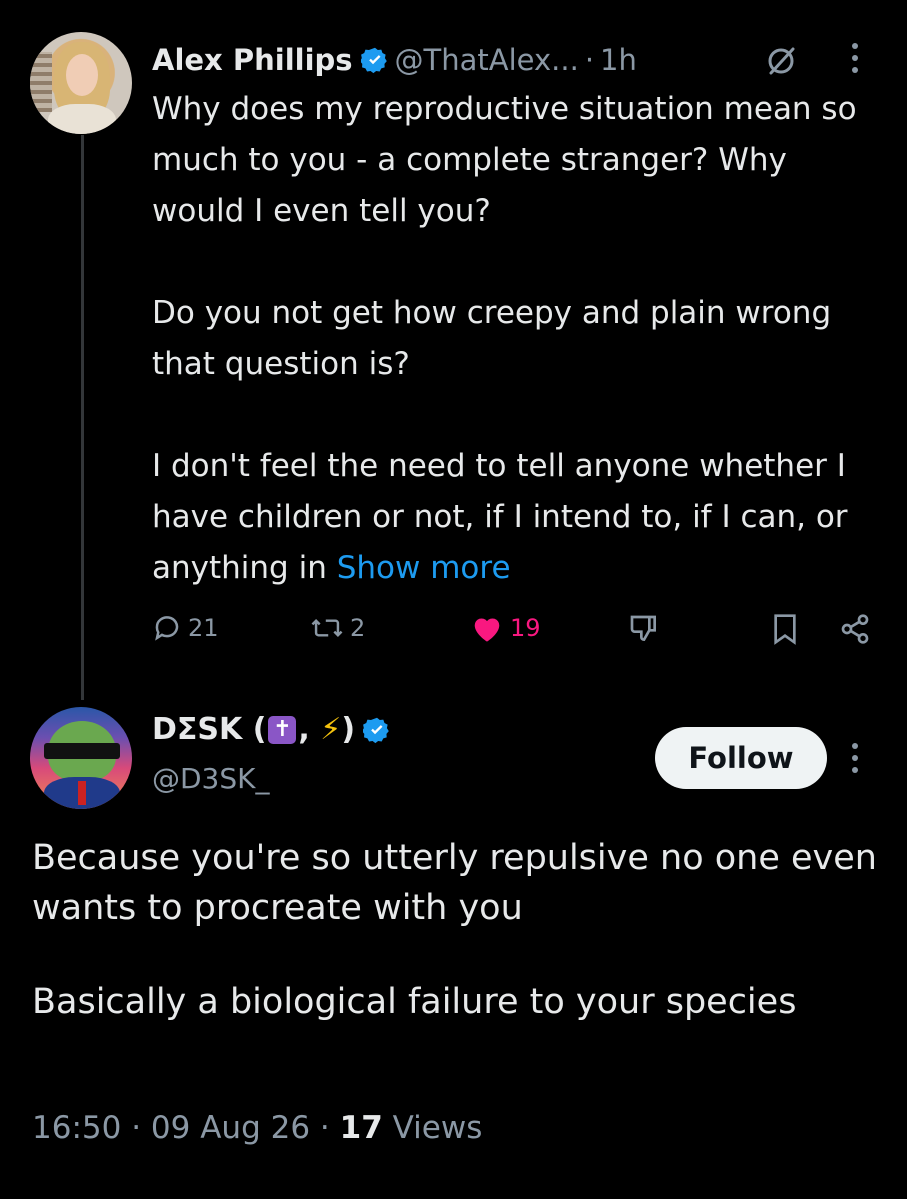 The width and height of the screenshot is (907, 1199). Describe the element at coordinates (82, 75) in the screenshot. I see `avatar-face` at that location.